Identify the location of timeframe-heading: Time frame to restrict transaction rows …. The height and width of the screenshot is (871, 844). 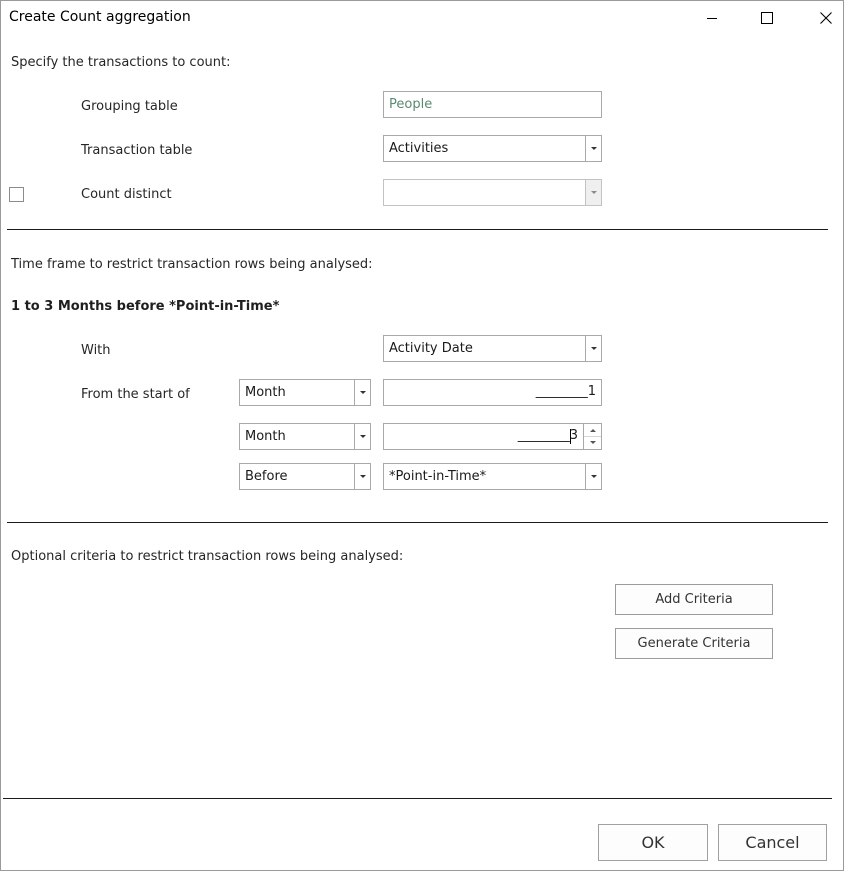
(192, 264).